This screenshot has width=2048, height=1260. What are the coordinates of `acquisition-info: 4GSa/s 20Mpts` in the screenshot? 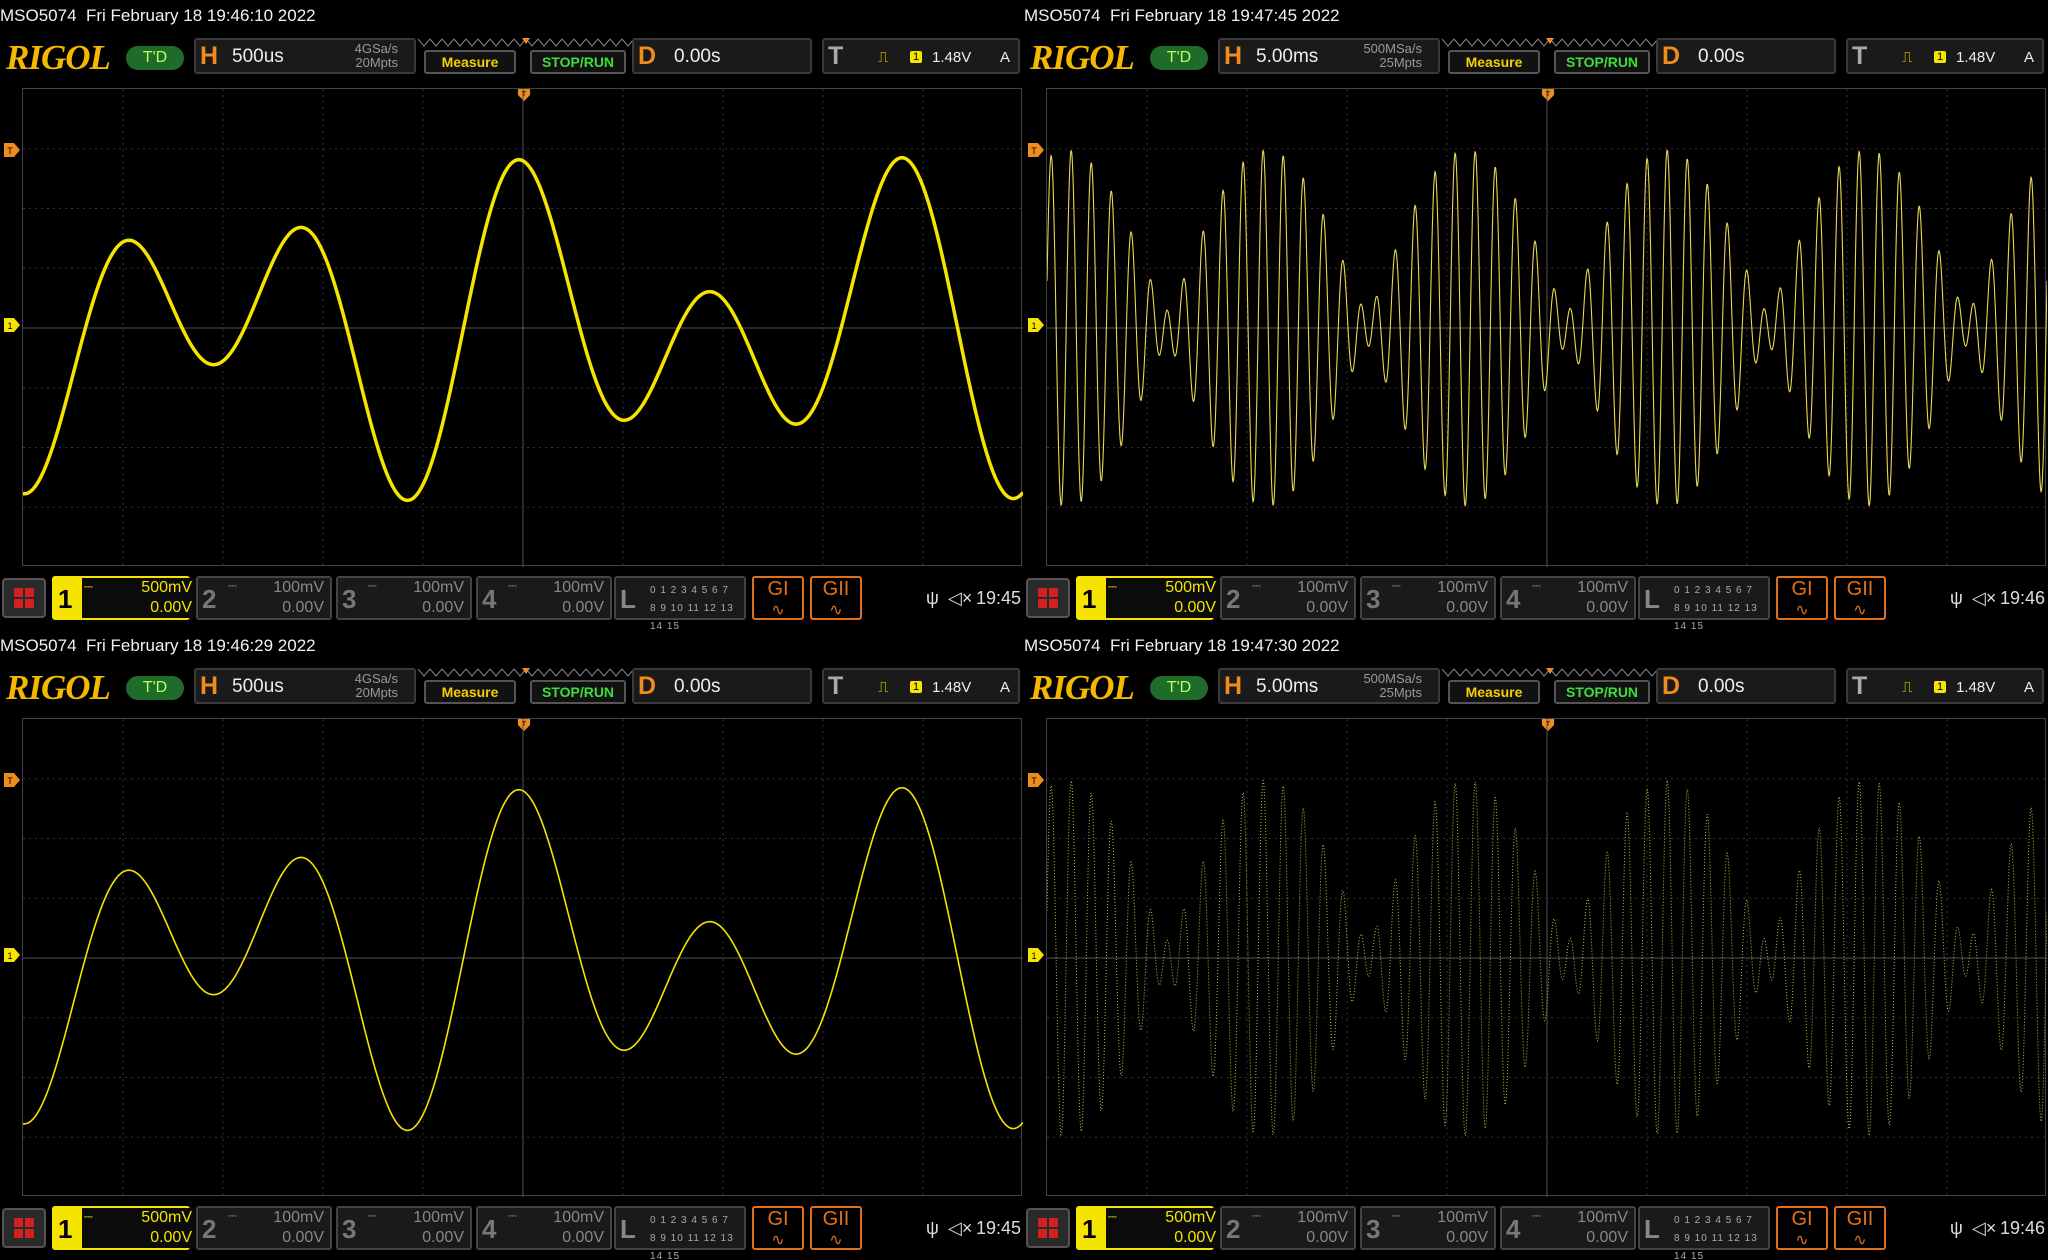 It's located at (376, 56).